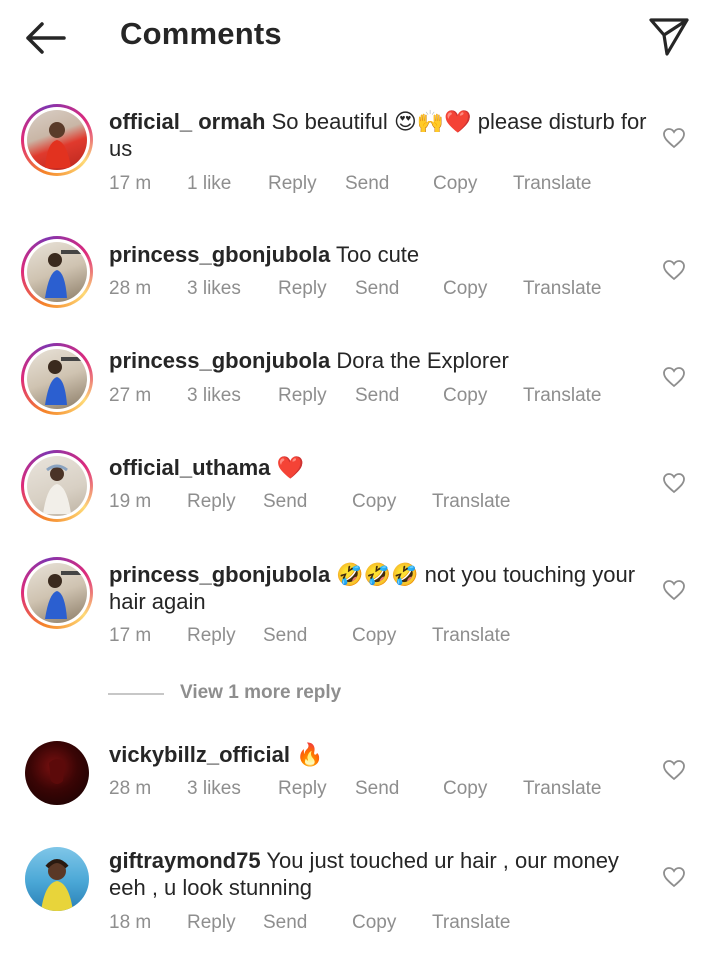 The height and width of the screenshot is (966, 720). I want to click on comment-text: princess_gbonjubola Dora the Explorer, so click(379, 360).